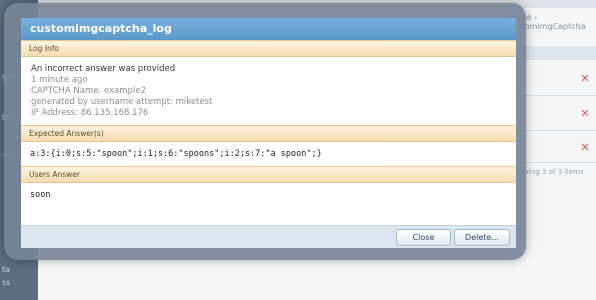  I want to click on ip-address: IP Address: 86.135.168.176, so click(90, 113).